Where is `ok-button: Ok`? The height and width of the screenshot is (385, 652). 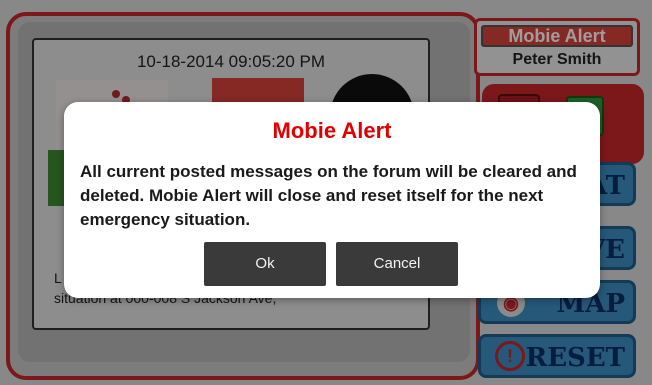 ok-button: Ok is located at coordinates (265, 264).